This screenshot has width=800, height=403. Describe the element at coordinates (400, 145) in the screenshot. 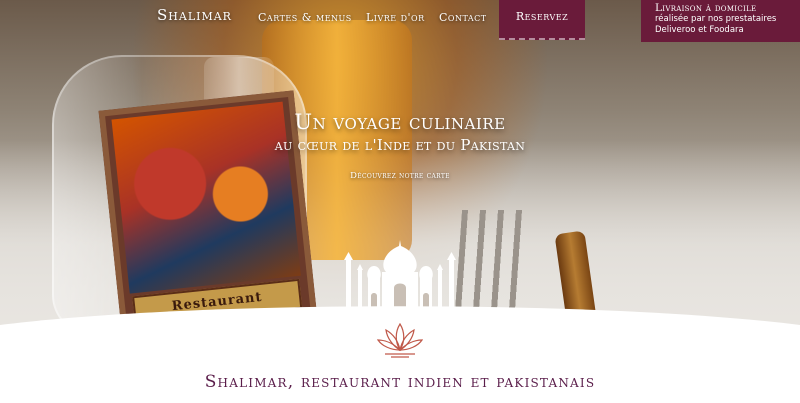

I see `hero-subtitle: au cœur de l'Inde et du Pakistan` at that location.